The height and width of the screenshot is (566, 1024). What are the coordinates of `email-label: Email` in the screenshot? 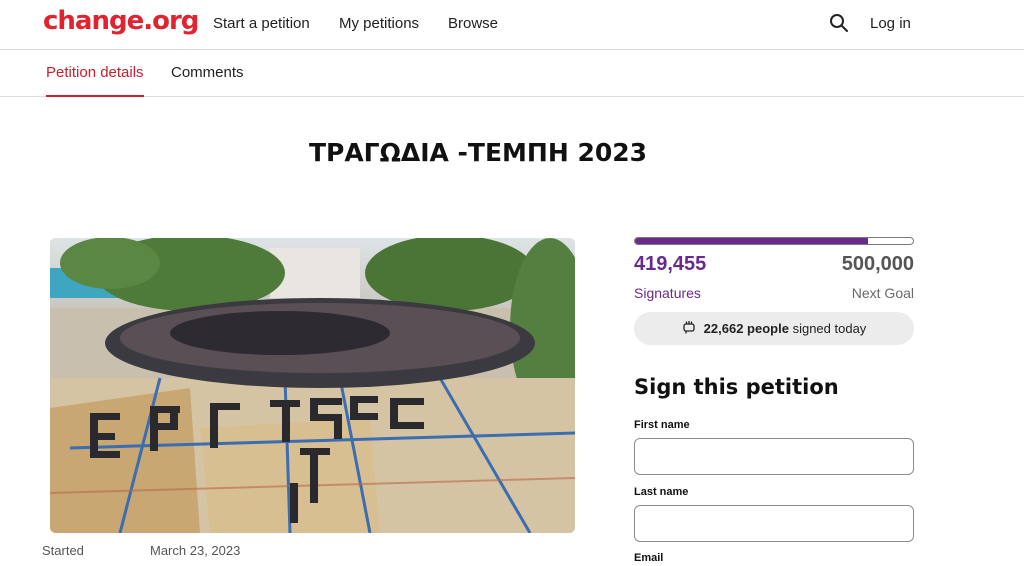 It's located at (649, 558).